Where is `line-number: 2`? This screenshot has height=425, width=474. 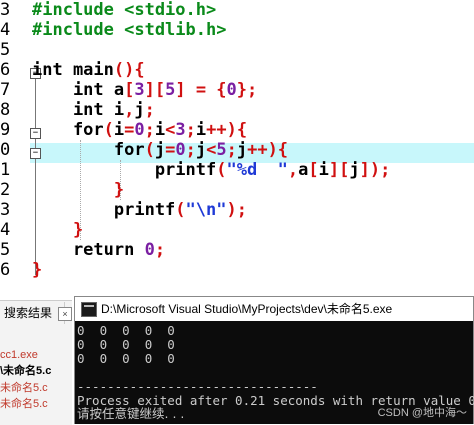
line-number: 2 is located at coordinates (5, 190).